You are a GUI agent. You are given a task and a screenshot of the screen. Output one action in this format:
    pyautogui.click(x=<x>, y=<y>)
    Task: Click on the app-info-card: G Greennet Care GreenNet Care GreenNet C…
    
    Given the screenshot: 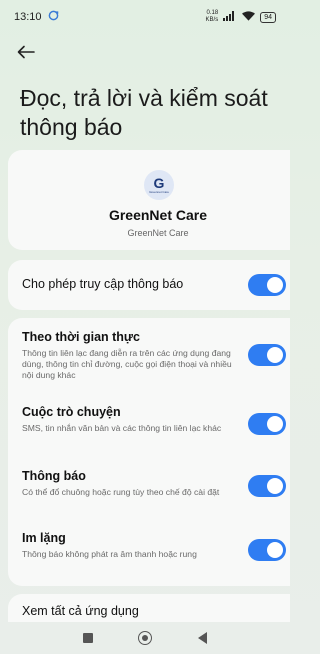 What is the action you would take?
    pyautogui.click(x=149, y=200)
    